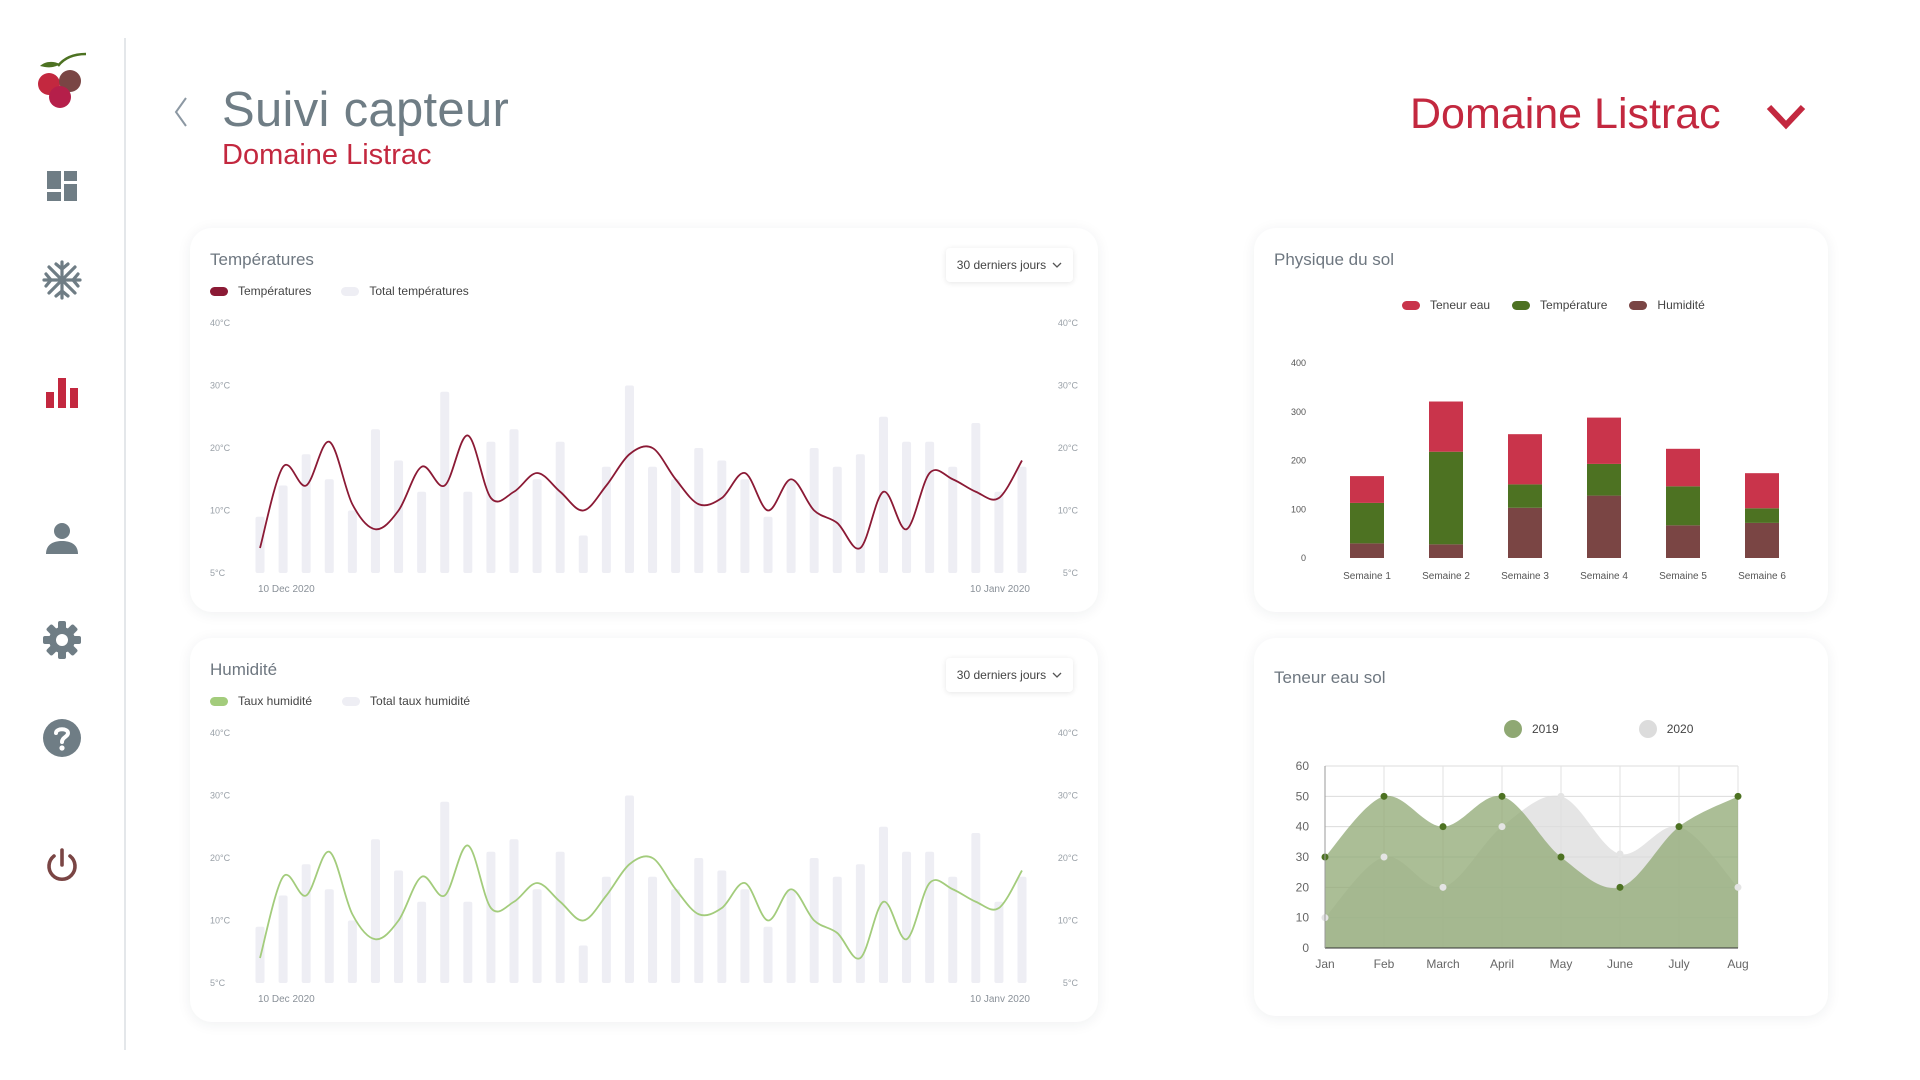 The height and width of the screenshot is (1080, 1920). Describe the element at coordinates (62, 738) in the screenshot. I see `help-icon` at that location.